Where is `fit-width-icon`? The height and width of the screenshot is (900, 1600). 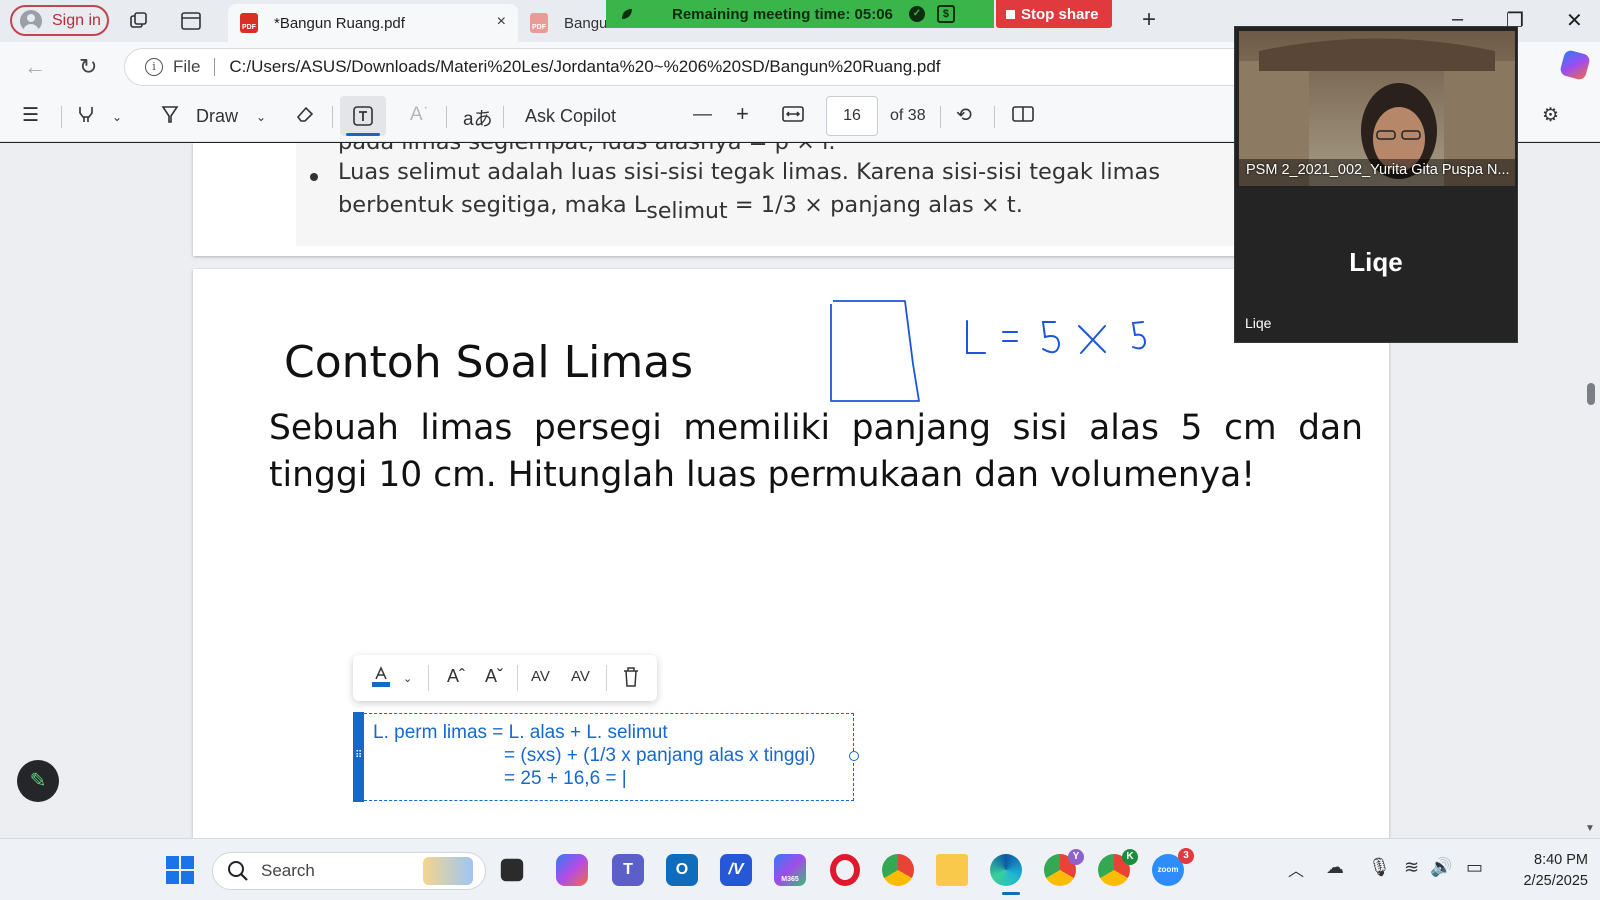
fit-width-icon is located at coordinates (793, 117).